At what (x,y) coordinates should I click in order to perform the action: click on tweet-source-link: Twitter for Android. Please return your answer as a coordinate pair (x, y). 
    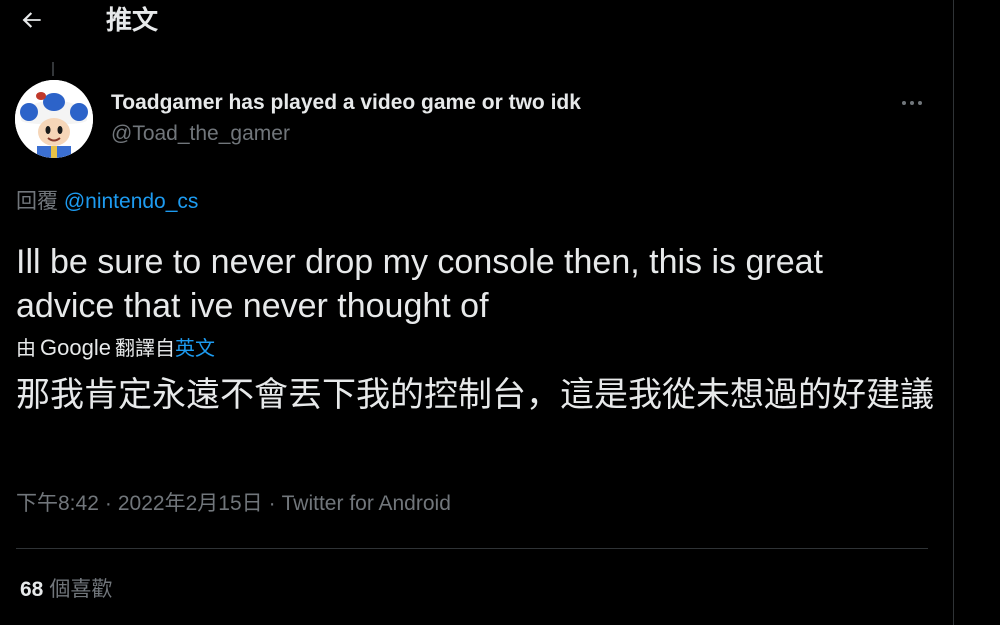
    Looking at the image, I should click on (366, 503).